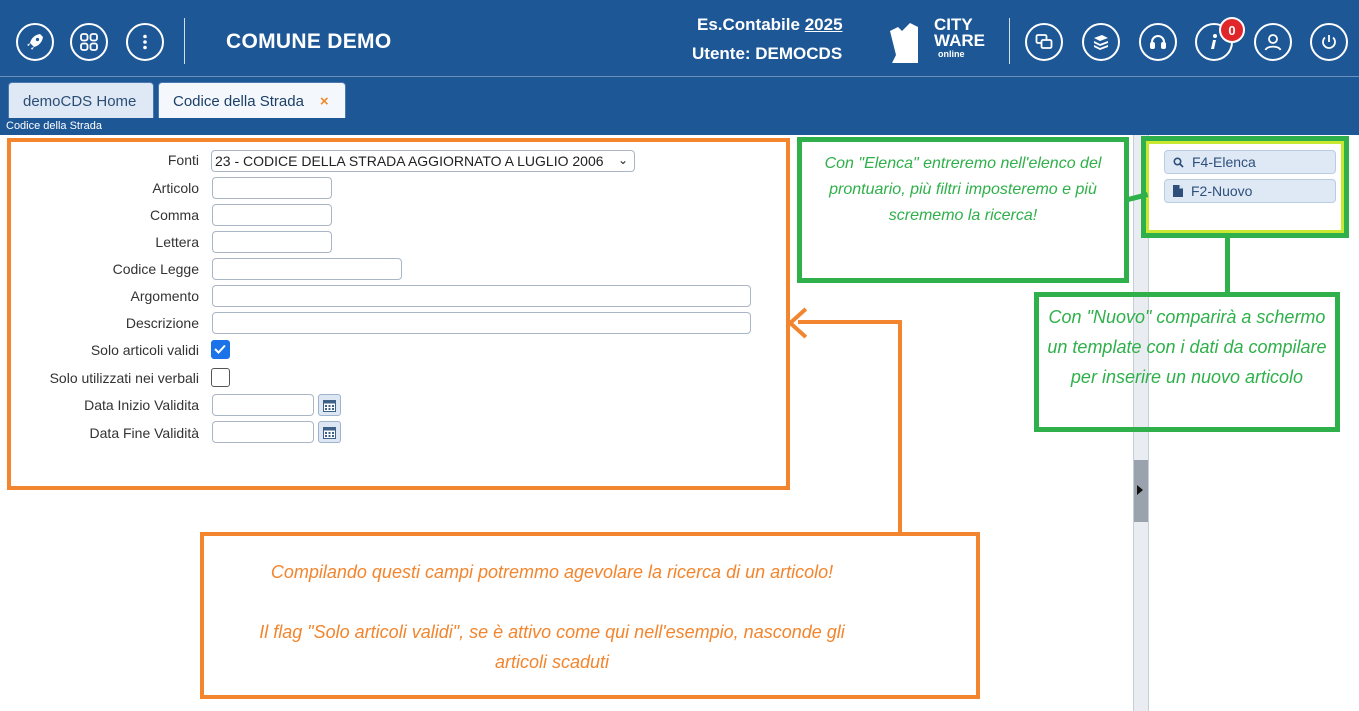 Image resolution: width=1359 pixels, height=711 pixels. Describe the element at coordinates (679, 97) in the screenshot. I see `tab-bar: demoCDS Home Codice della Strada ×` at that location.